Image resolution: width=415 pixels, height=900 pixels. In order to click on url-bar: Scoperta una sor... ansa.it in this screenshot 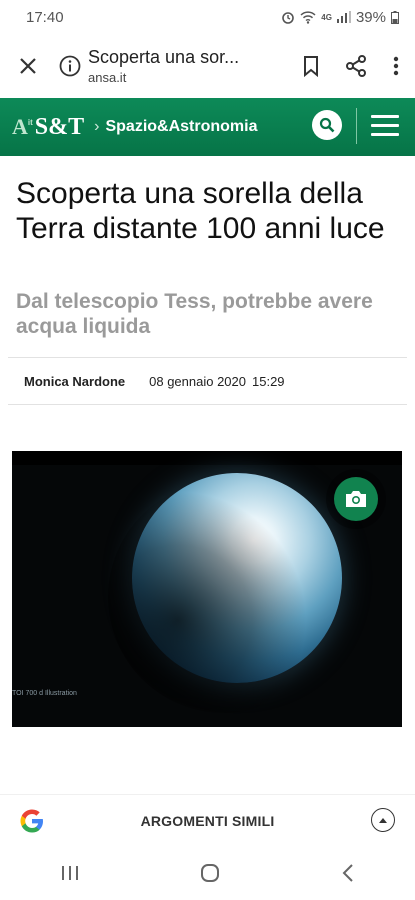, I will do `click(173, 66)`.